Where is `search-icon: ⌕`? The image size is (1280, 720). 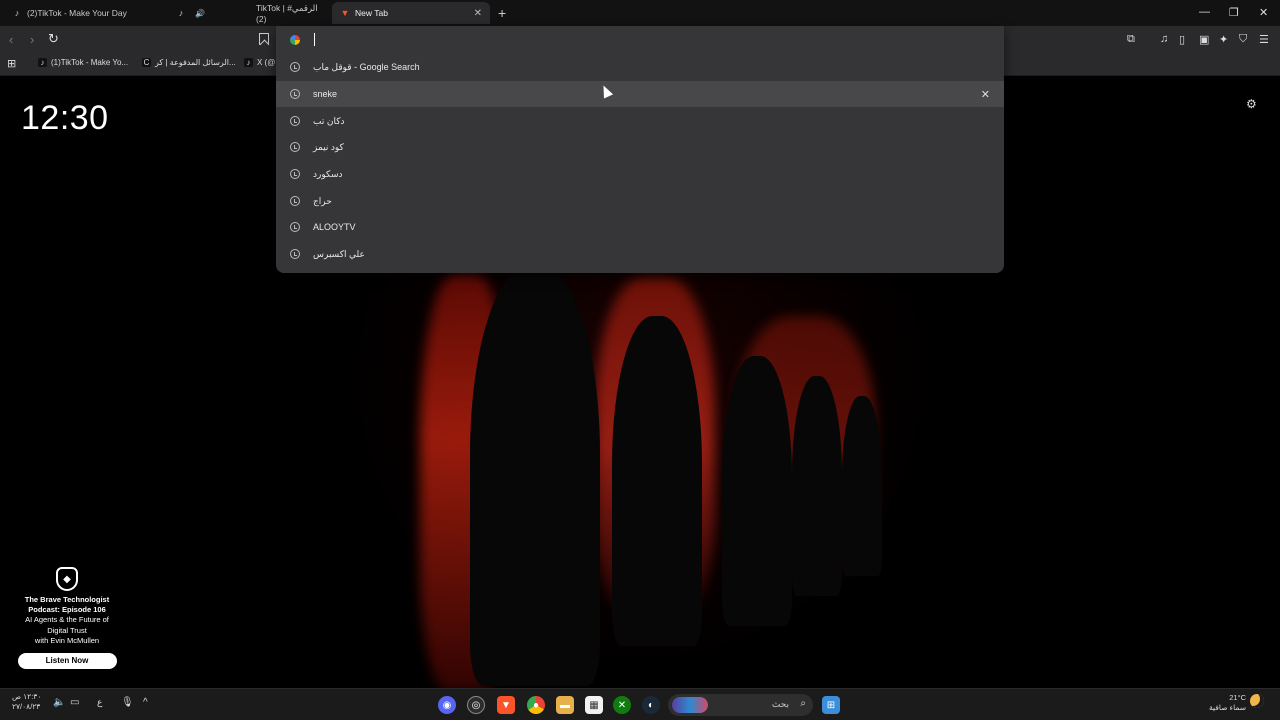 search-icon: ⌕ is located at coordinates (803, 703).